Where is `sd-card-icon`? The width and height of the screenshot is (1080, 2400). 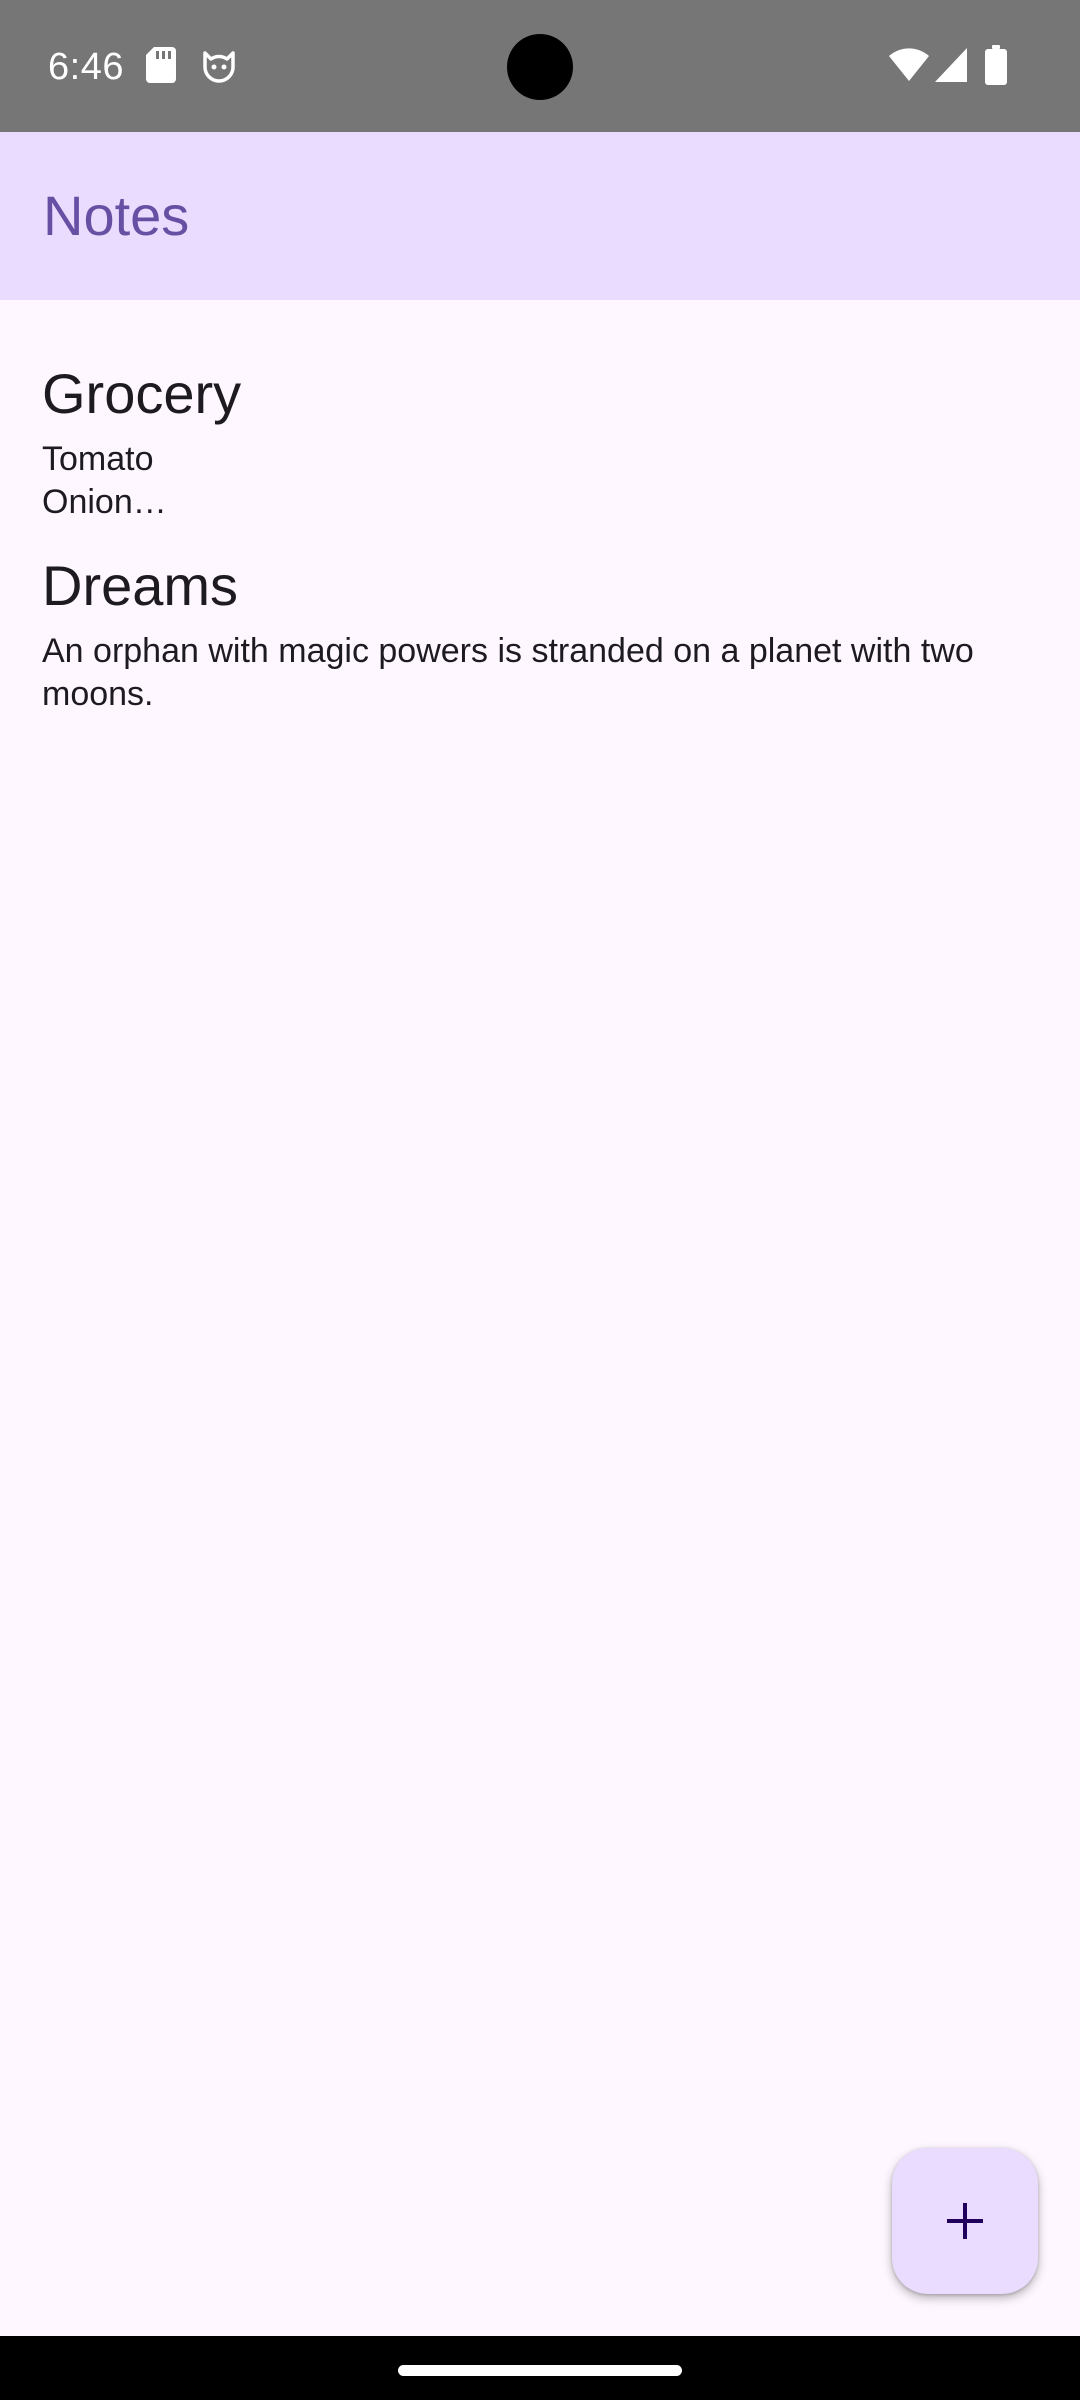 sd-card-icon is located at coordinates (161, 65).